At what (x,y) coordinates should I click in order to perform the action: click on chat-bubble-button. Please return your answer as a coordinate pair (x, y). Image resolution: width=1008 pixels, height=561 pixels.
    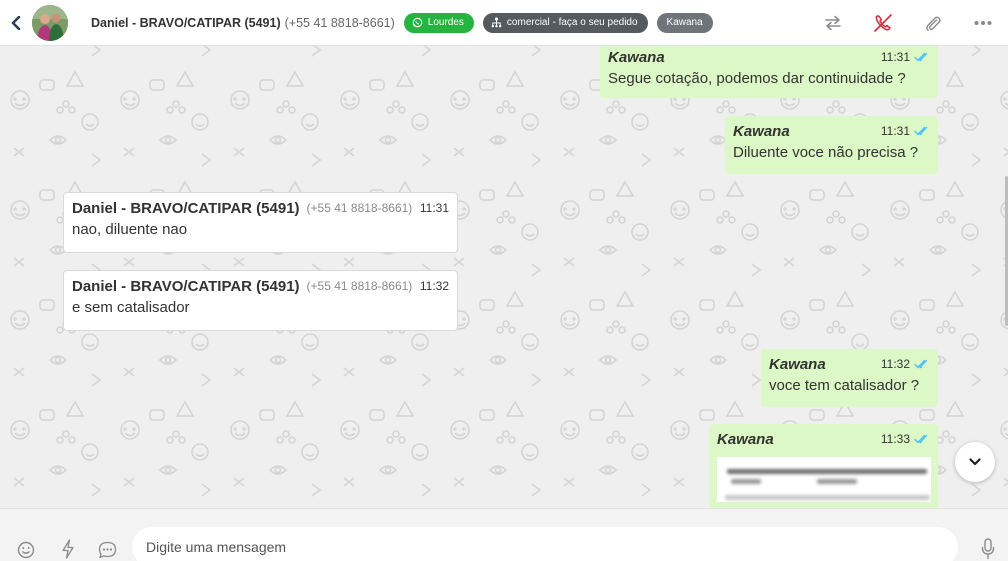
    Looking at the image, I should click on (107, 550).